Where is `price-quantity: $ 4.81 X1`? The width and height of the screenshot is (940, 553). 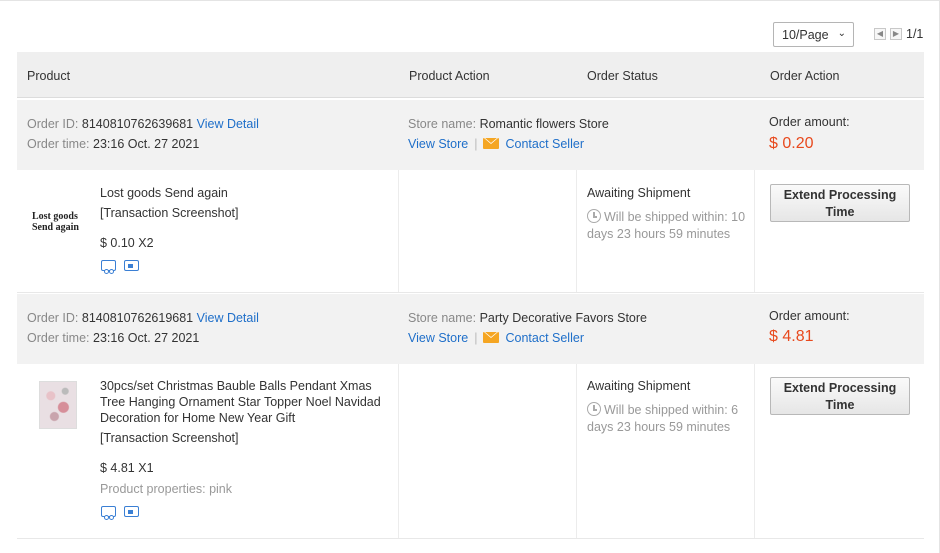 price-quantity: $ 4.81 X1 is located at coordinates (127, 468).